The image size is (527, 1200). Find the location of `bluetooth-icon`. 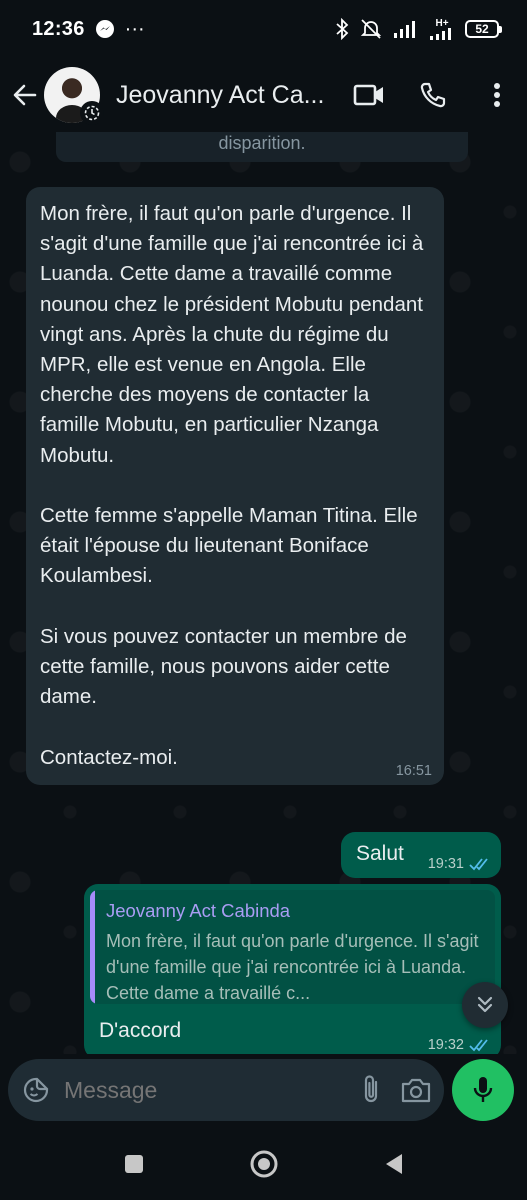

bluetooth-icon is located at coordinates (342, 29).